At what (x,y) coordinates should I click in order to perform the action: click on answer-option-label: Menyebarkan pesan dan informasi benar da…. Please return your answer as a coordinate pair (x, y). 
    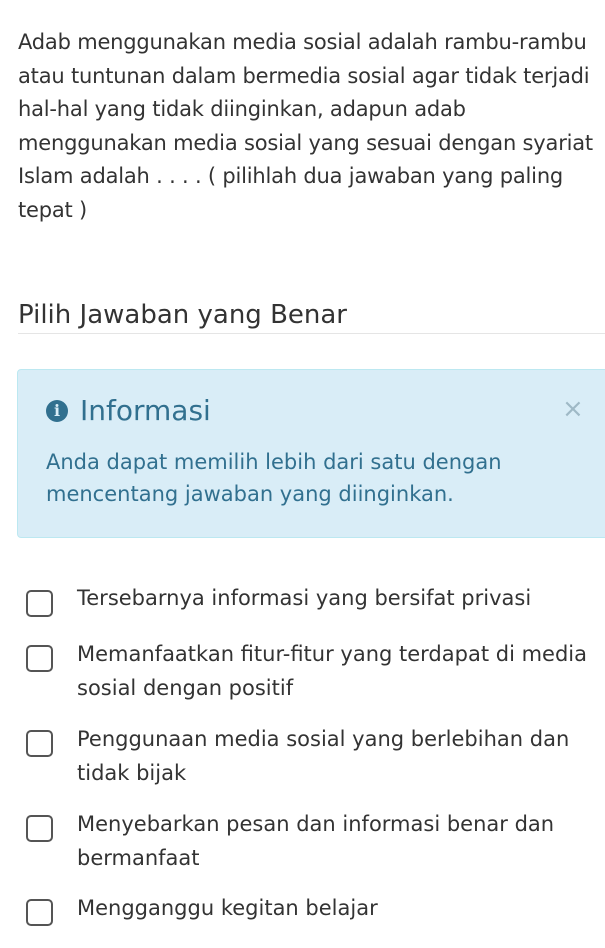
    Looking at the image, I should click on (316, 841).